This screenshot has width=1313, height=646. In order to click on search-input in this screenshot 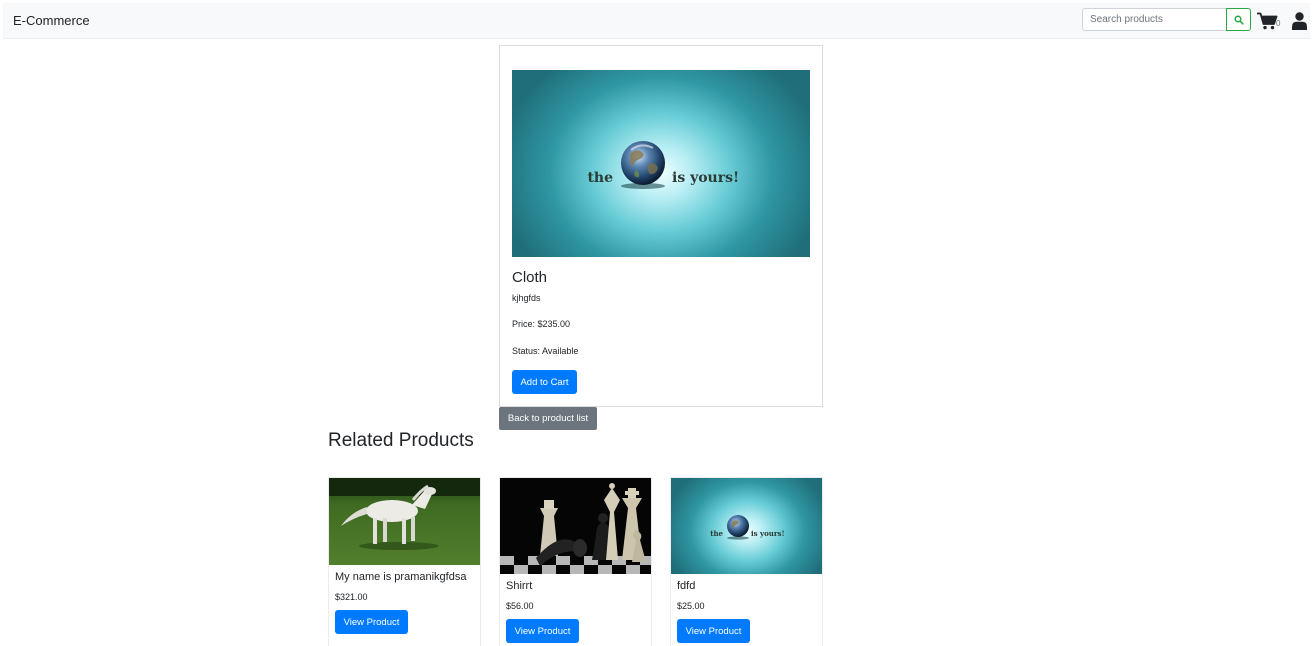, I will do `click(1154, 19)`.